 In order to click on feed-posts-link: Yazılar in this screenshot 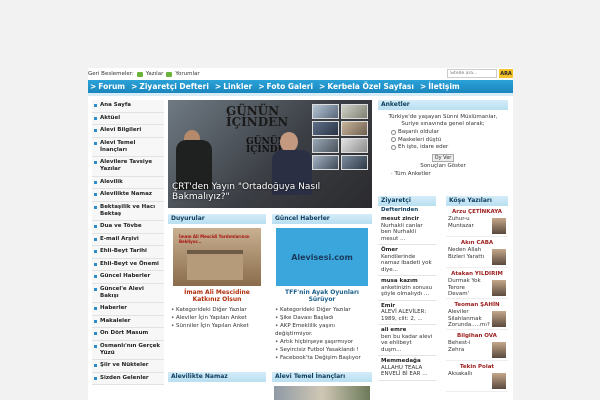, I will do `click(155, 74)`.